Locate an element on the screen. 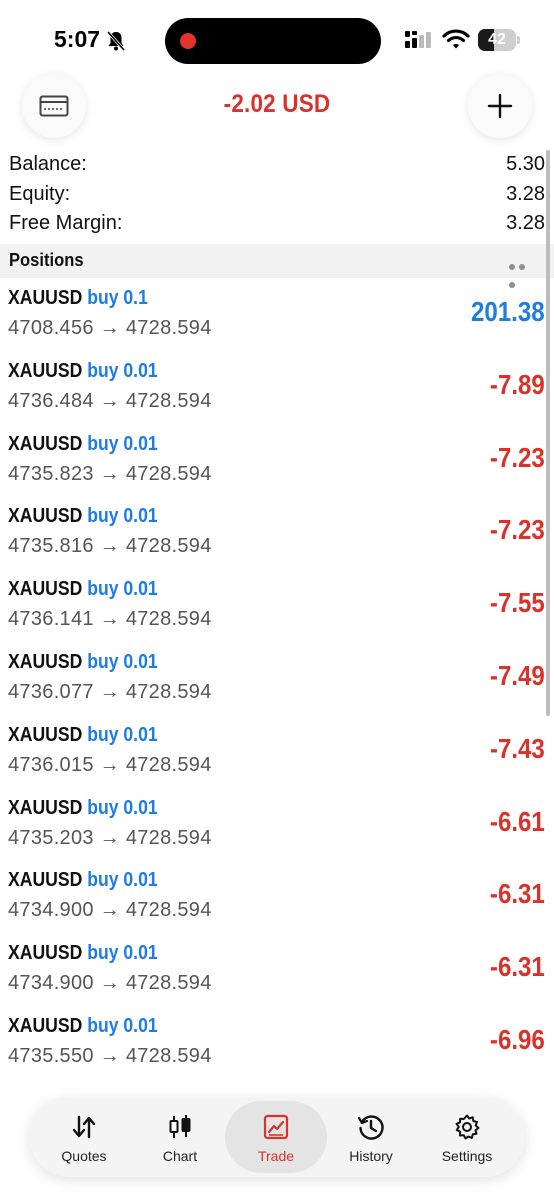  position-row: XAUUSD buy 0.01 4736.077 → 4728.594 -7.49 is located at coordinates (277, 682).